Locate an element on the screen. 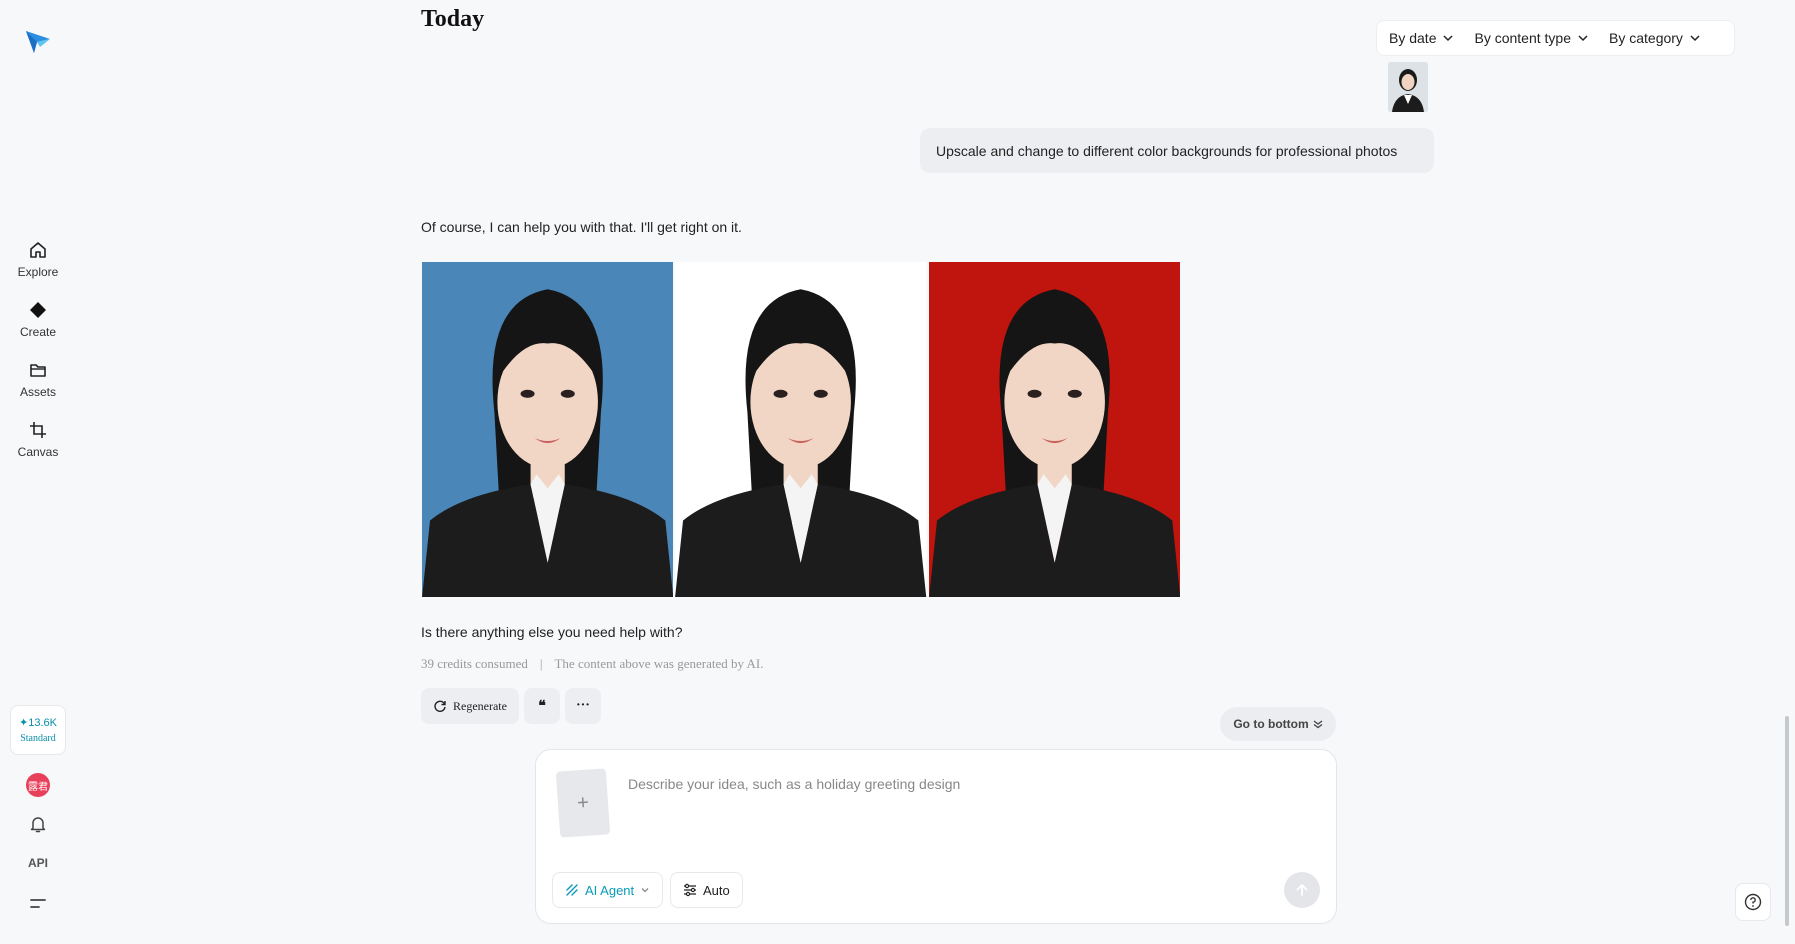 The height and width of the screenshot is (944, 1795). add-image-button: + is located at coordinates (583, 803).